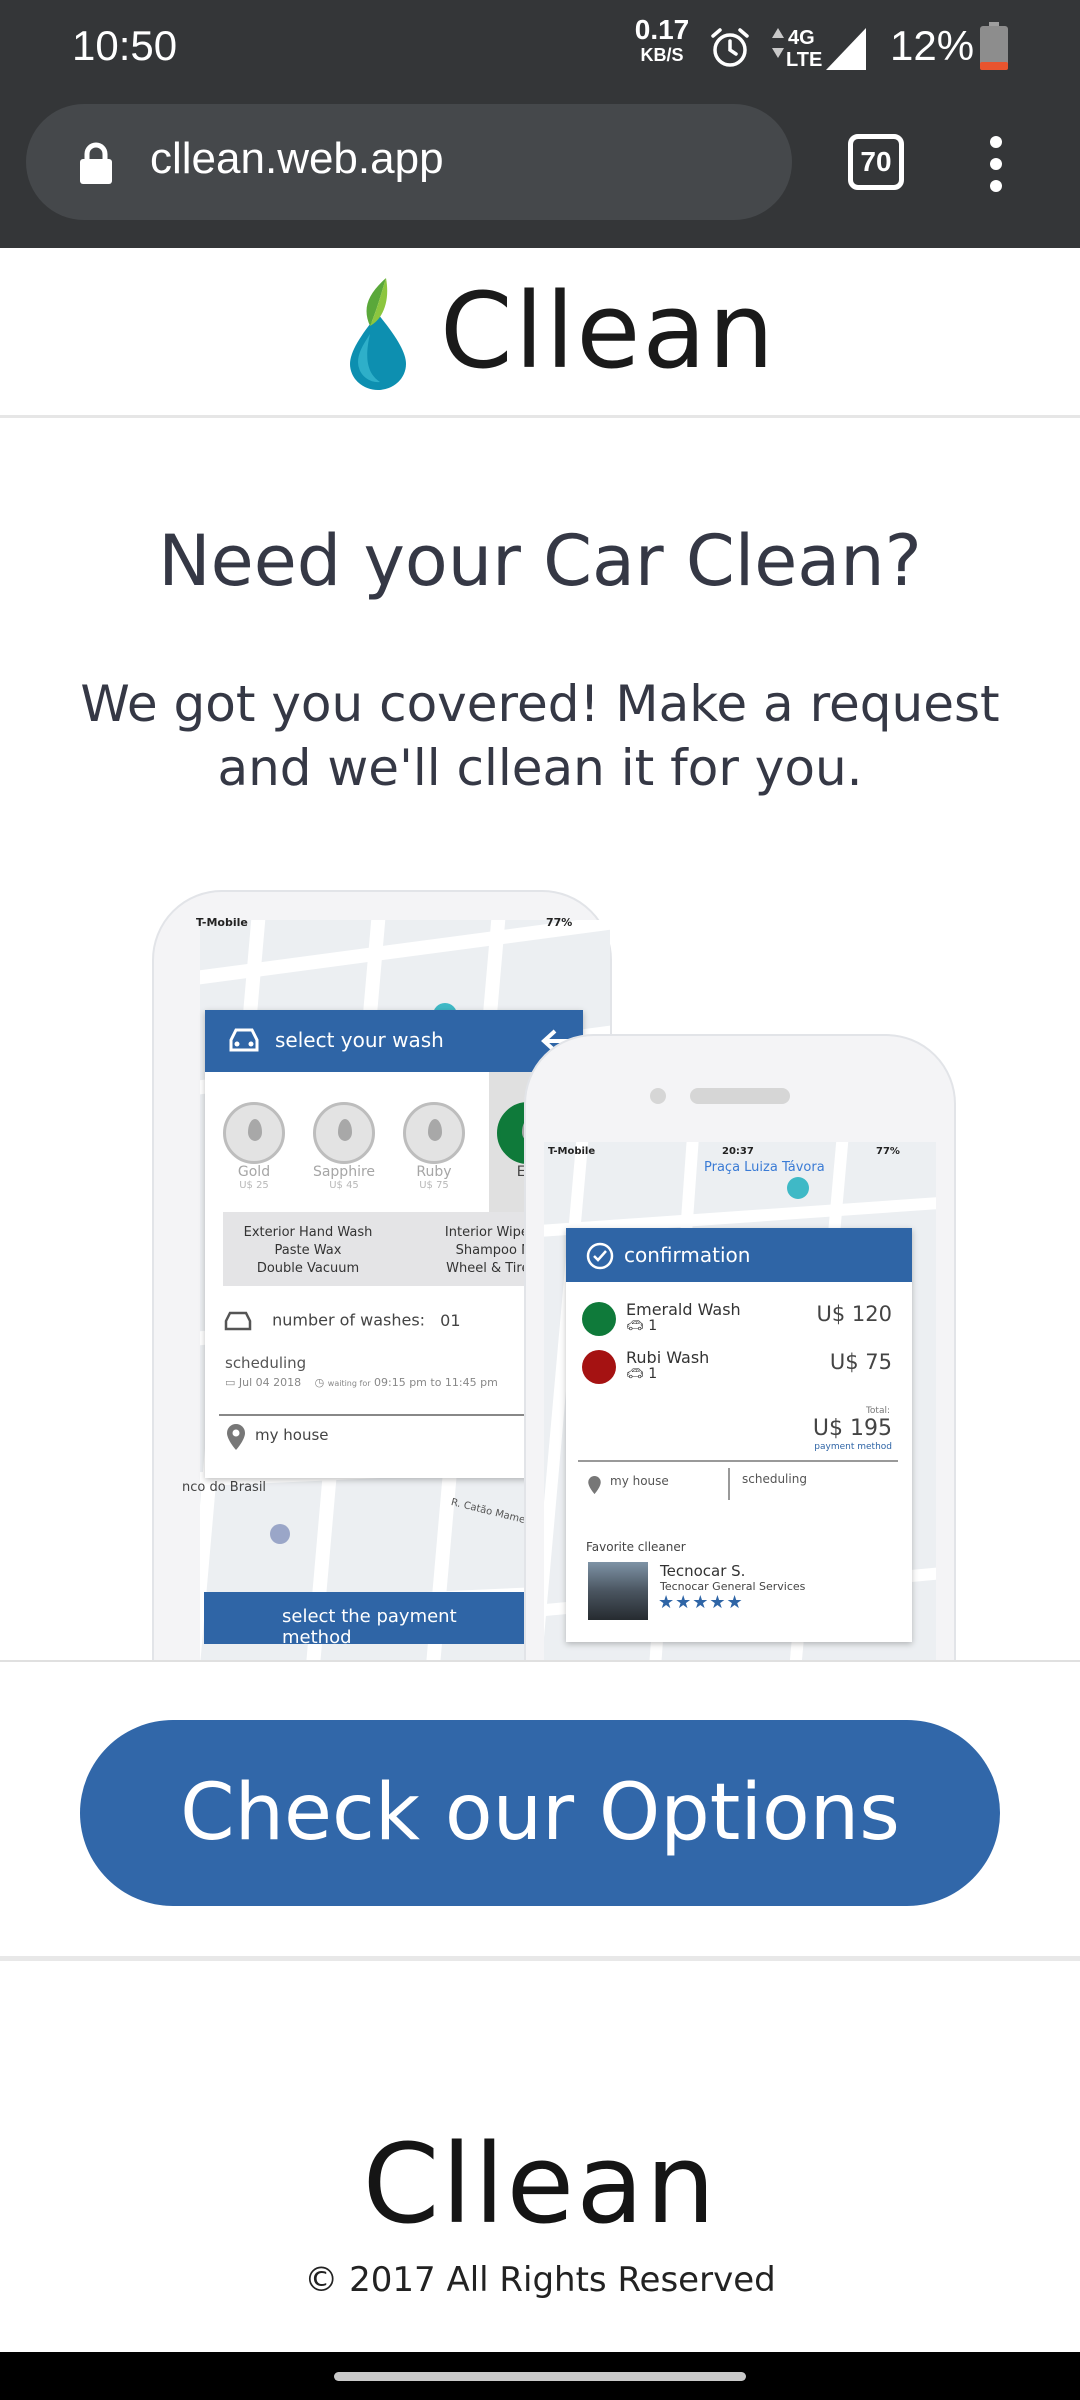 The image size is (1080, 2400). I want to click on favorite-cleaner-label: Favorite clleaner, so click(636, 1547).